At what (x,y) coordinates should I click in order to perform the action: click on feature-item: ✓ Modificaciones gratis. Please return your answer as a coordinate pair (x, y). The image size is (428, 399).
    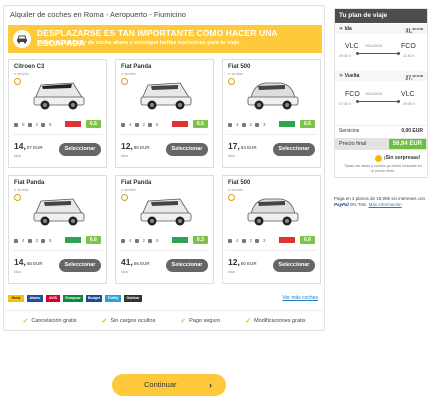
    Looking at the image, I should click on (275, 321).